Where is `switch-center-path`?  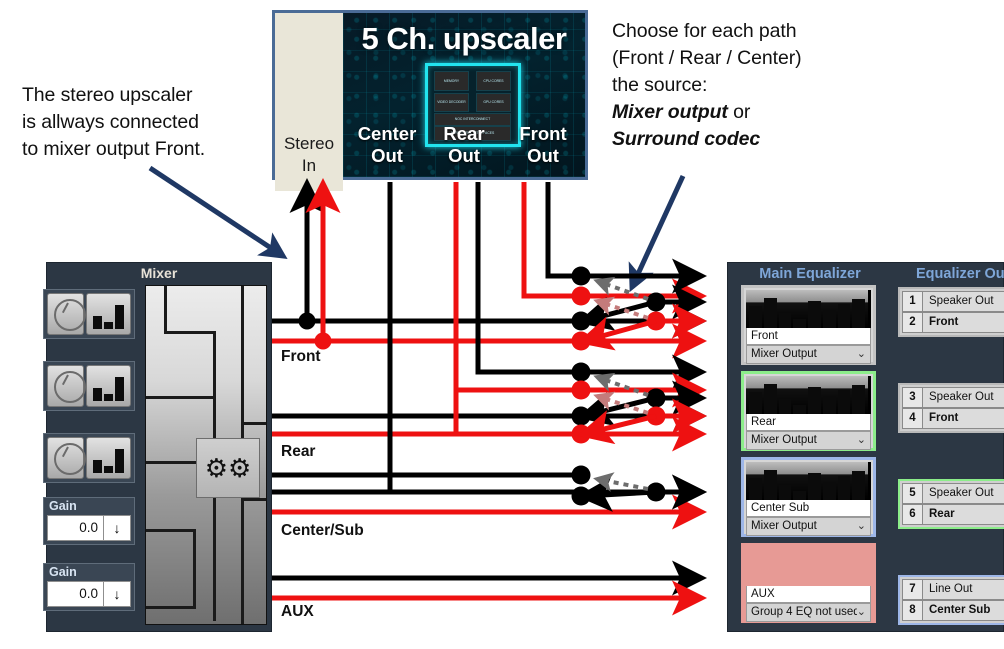 switch-center-path is located at coordinates (490, 488).